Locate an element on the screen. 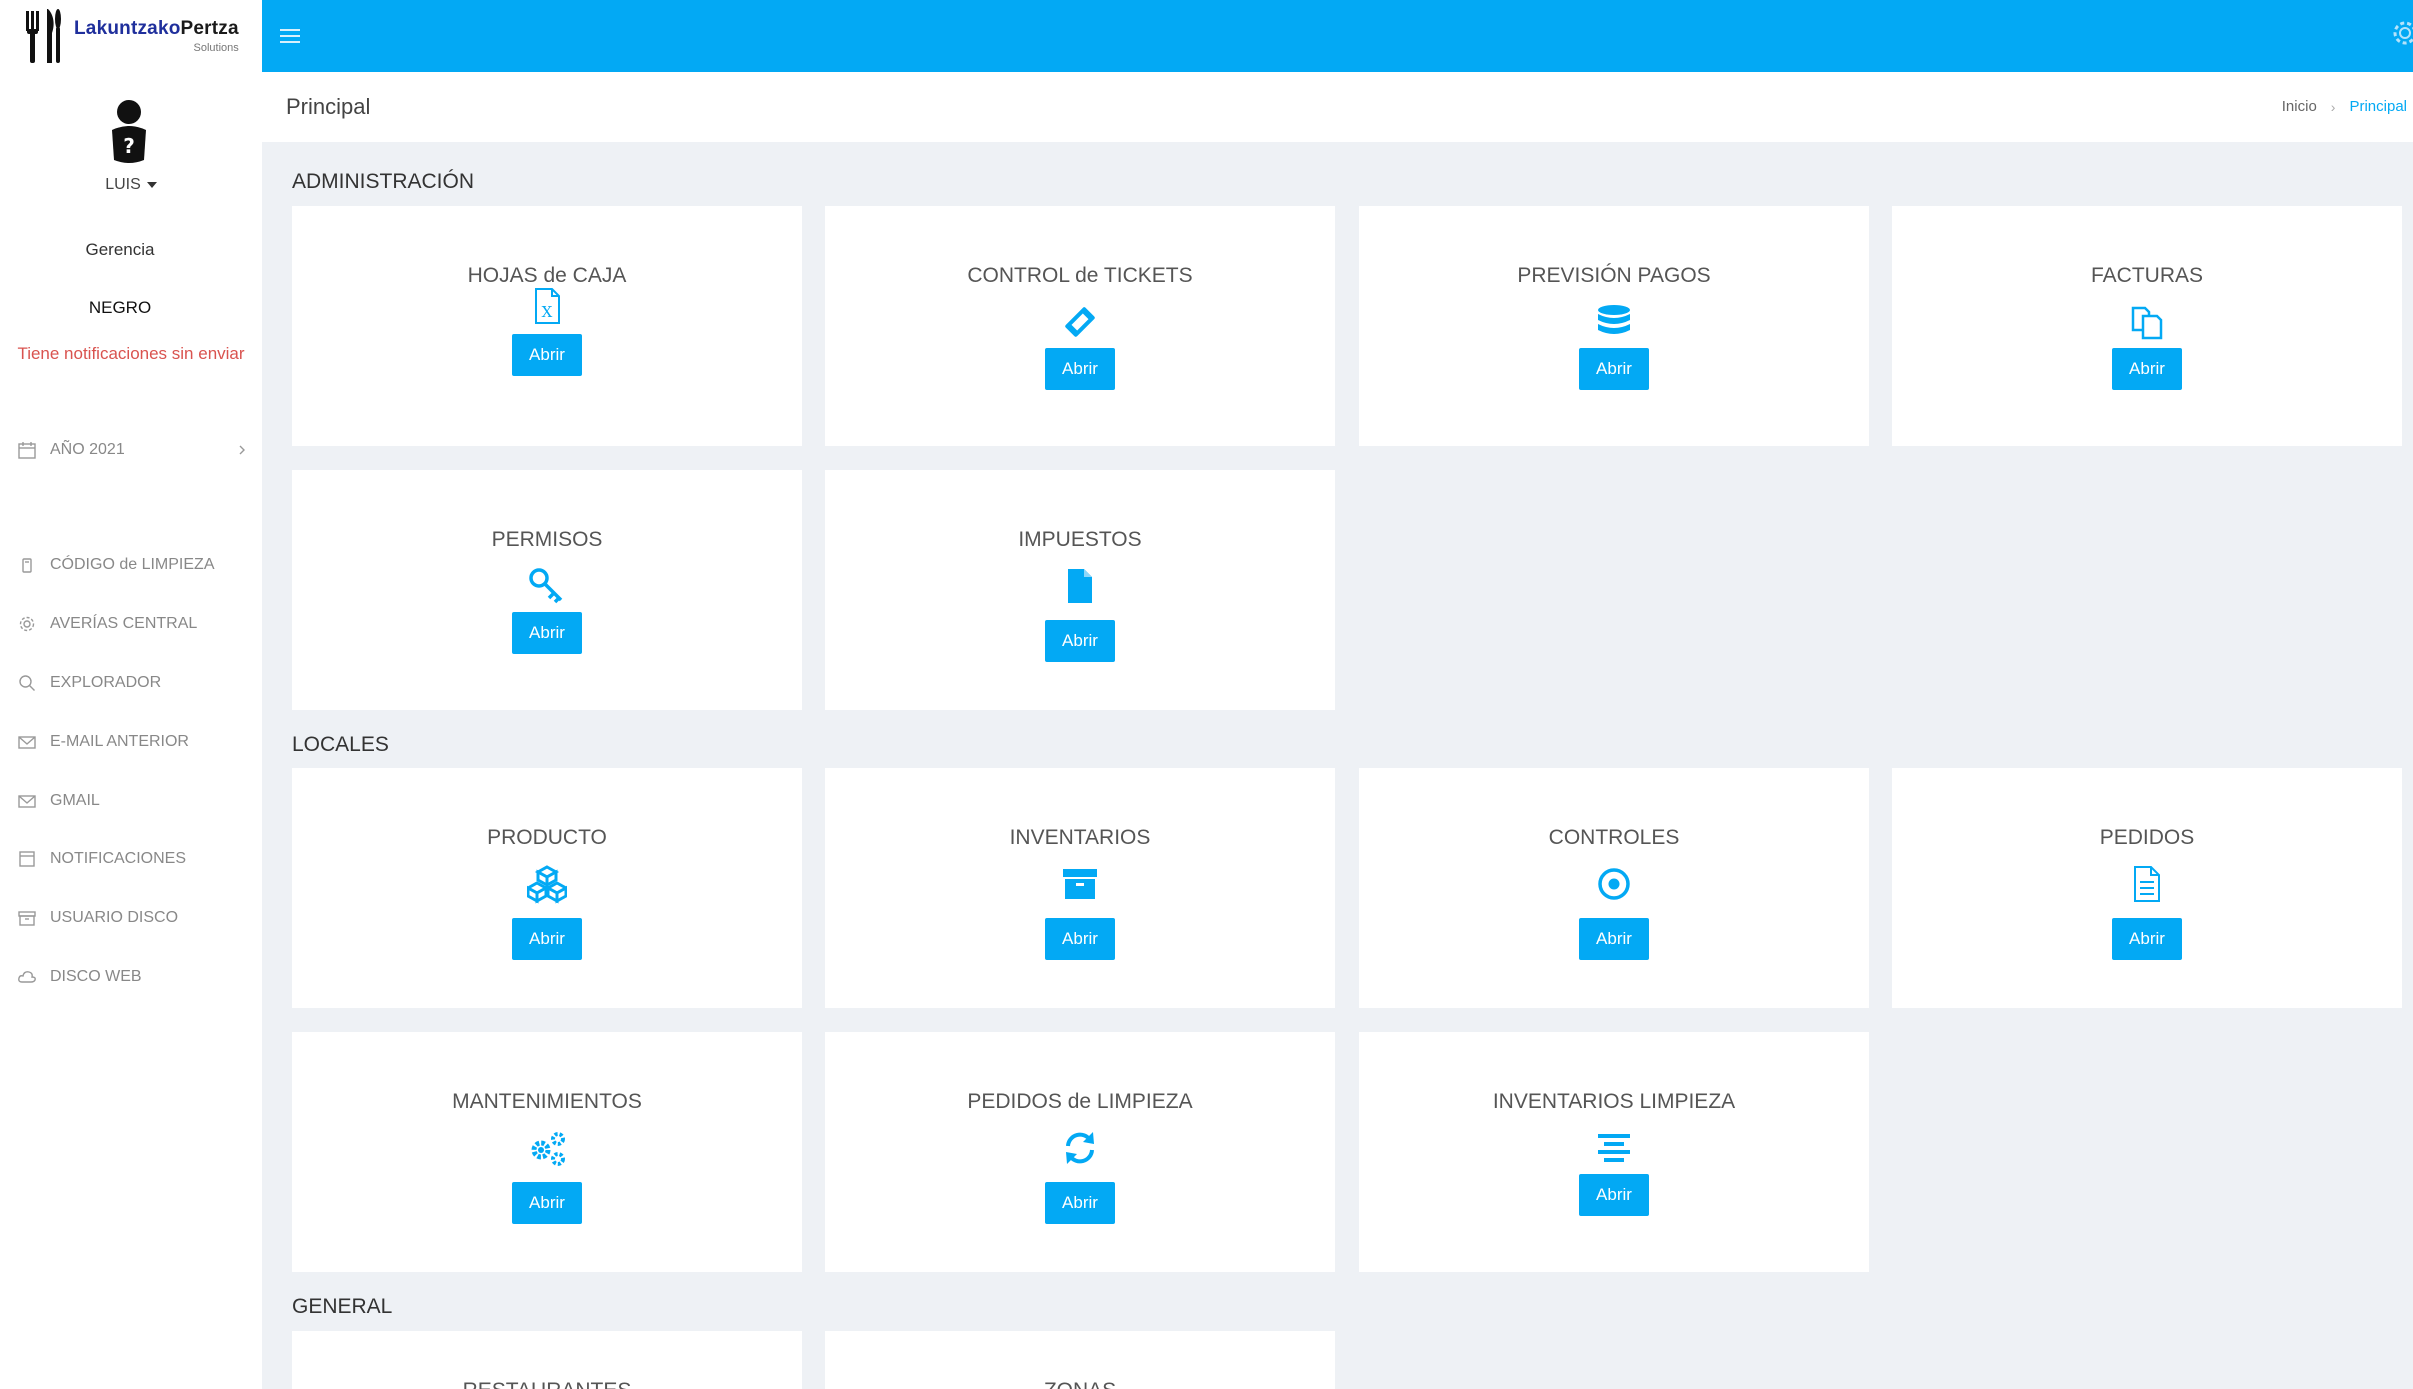 Image resolution: width=2413 pixels, height=1389 pixels. sidebar-item-label: AÑO 2021 is located at coordinates (87, 449).